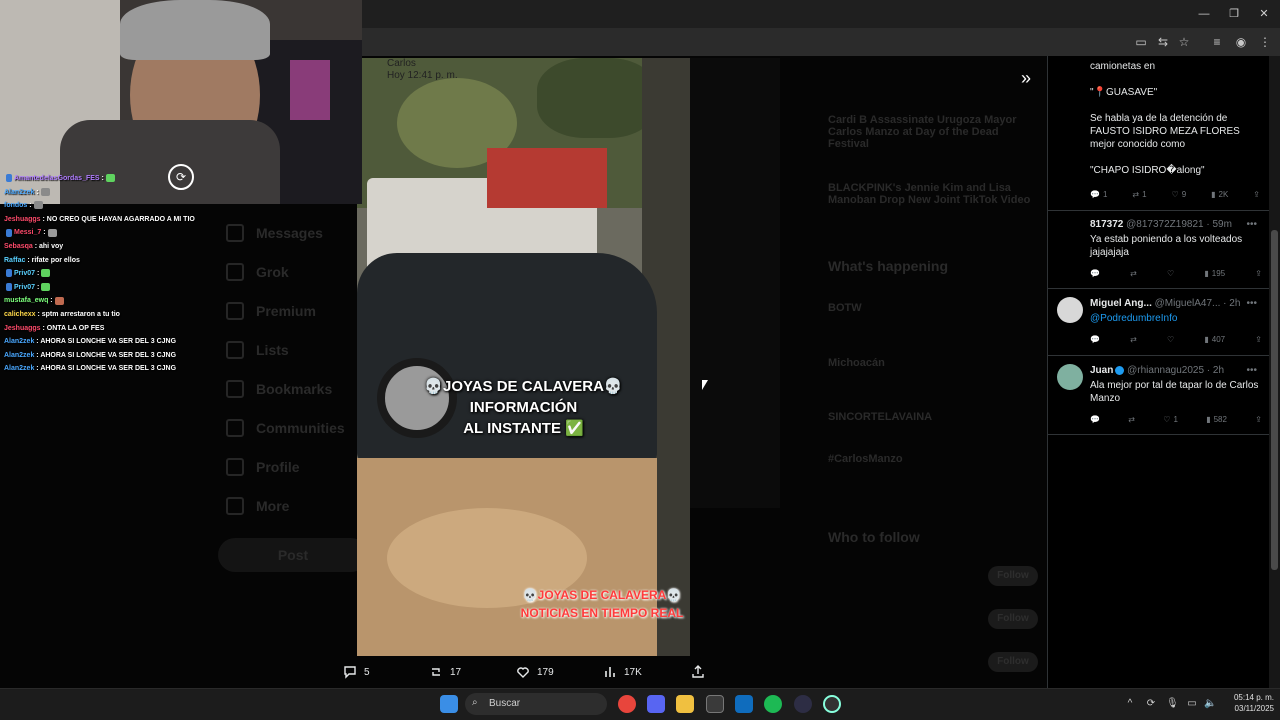 Image resolution: width=1280 pixels, height=720 pixels. Describe the element at coordinates (449, 704) in the screenshot. I see `start-windows-icon` at that location.